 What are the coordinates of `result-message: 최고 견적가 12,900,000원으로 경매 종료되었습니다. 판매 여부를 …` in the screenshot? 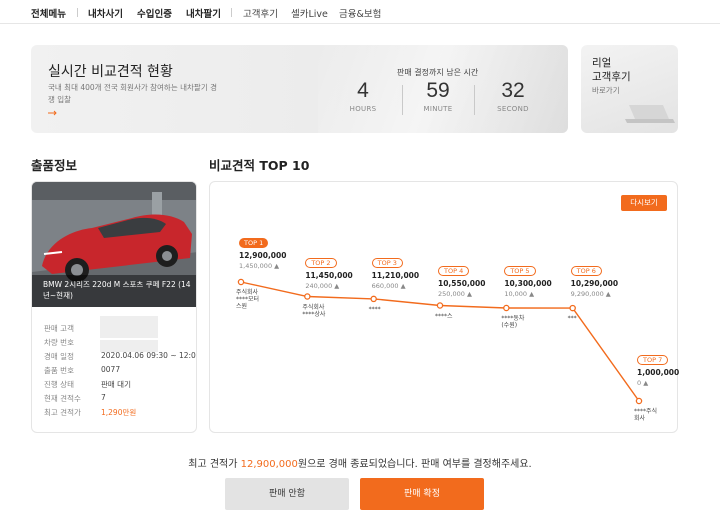 It's located at (360, 462).